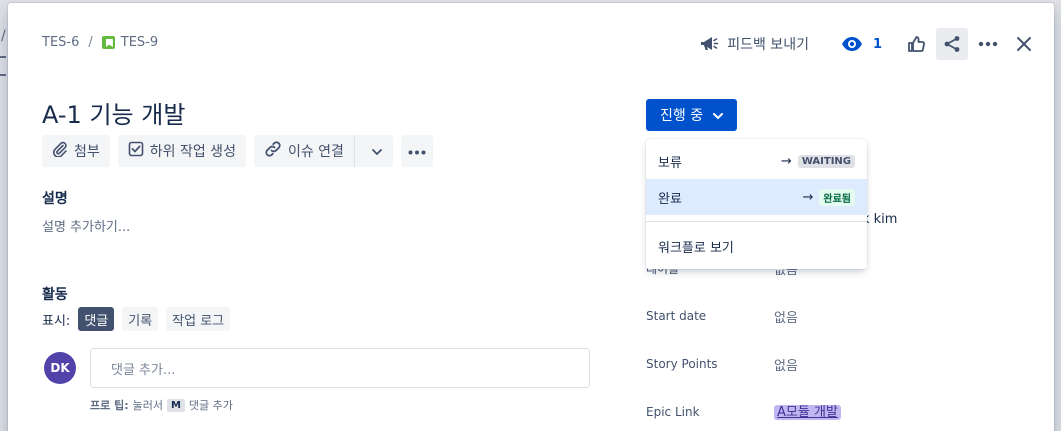 The height and width of the screenshot is (431, 1061). I want to click on link-issue-label: 이슈 연결, so click(315, 152).